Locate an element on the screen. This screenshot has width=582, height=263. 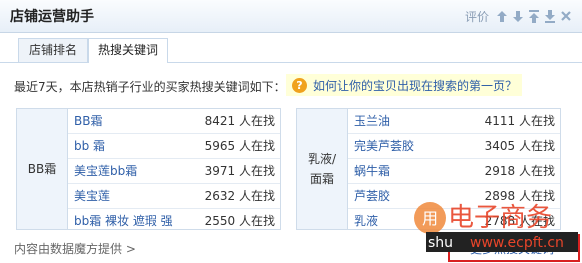
keyword-link: bb 霜 is located at coordinates (89, 146).